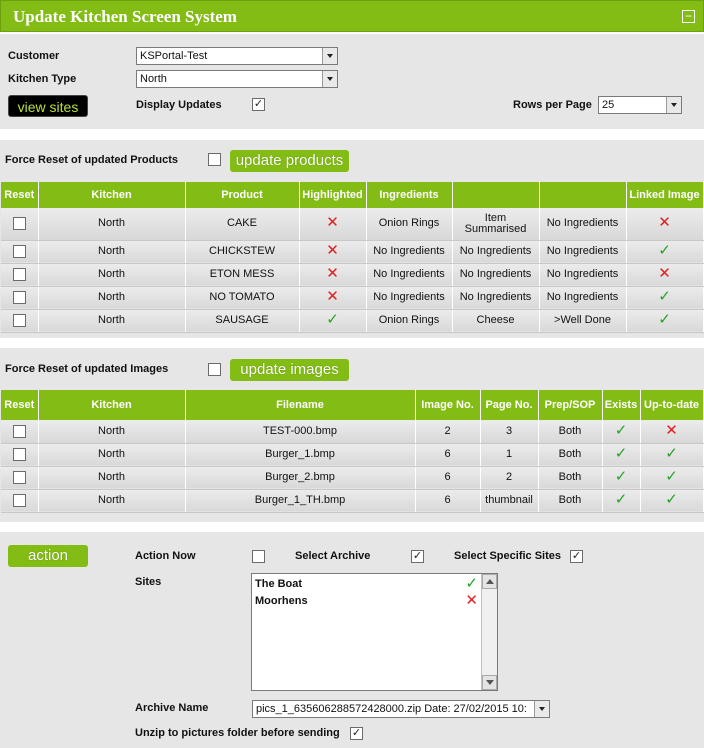 The image size is (704, 748). I want to click on force-reset-images-label: Force Reset of updated Images, so click(87, 369).